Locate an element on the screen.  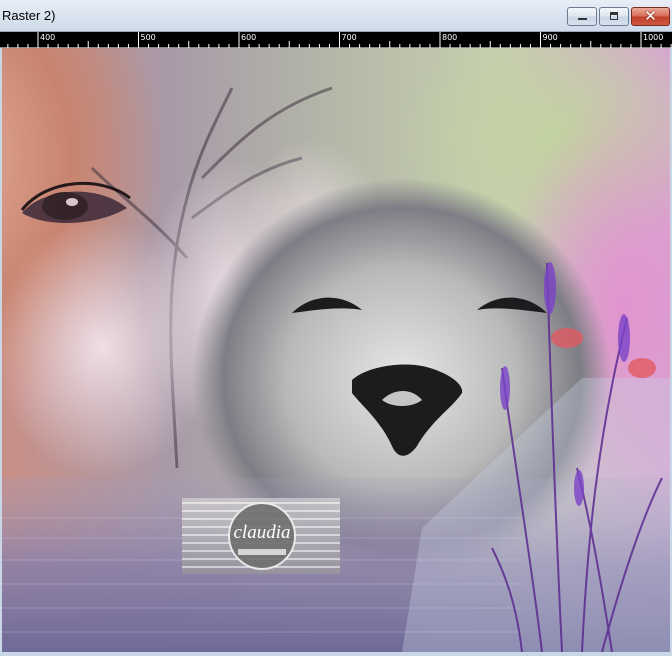
window-title: Raster 2) is located at coordinates (29, 15).